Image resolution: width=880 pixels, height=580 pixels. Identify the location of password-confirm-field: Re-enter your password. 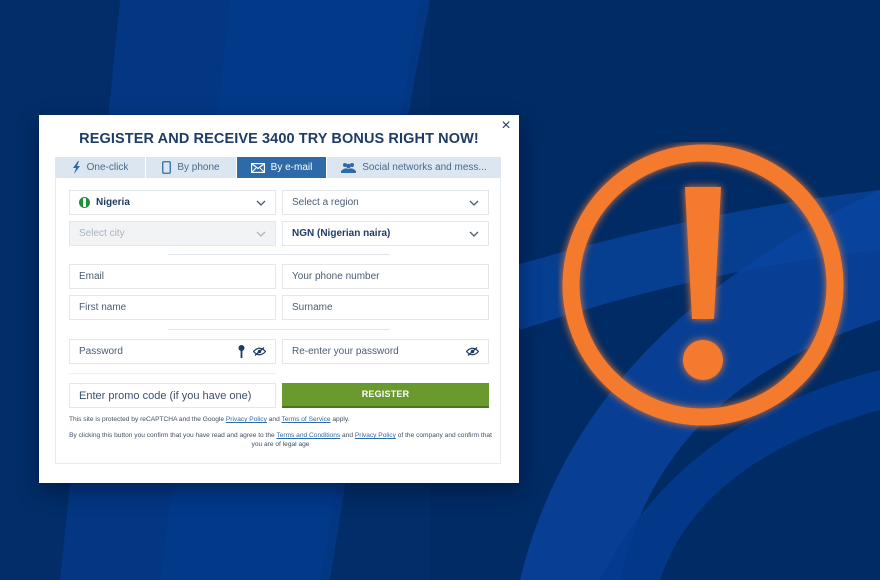
(385, 351).